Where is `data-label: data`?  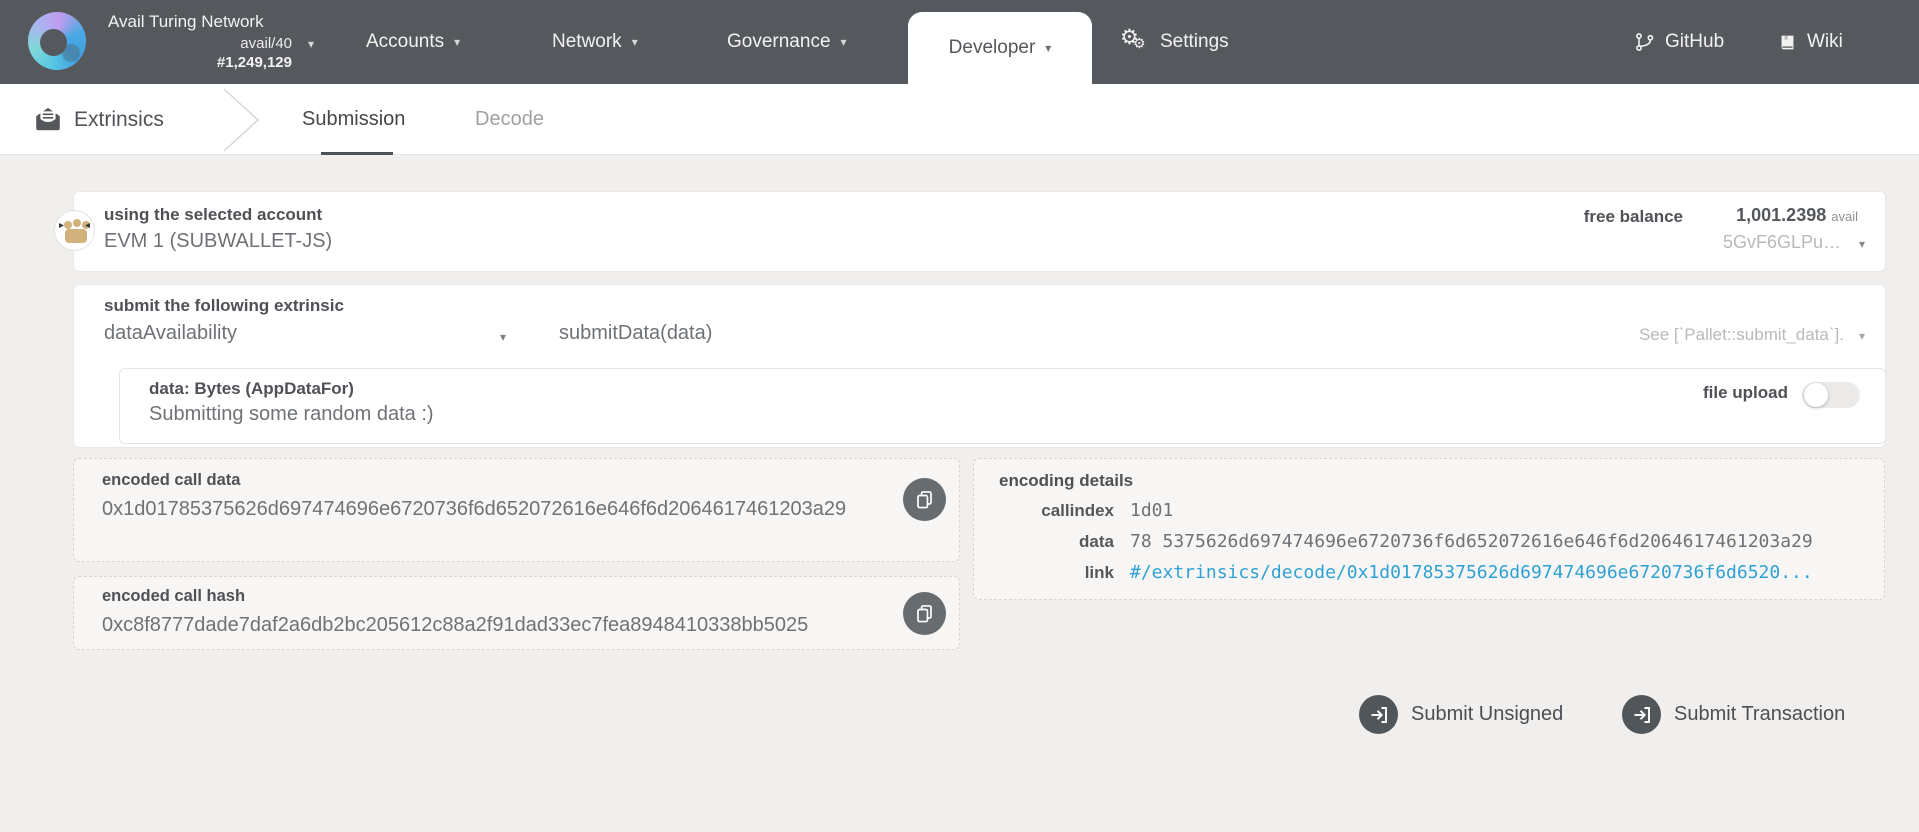
data-label: data is located at coordinates (1096, 541).